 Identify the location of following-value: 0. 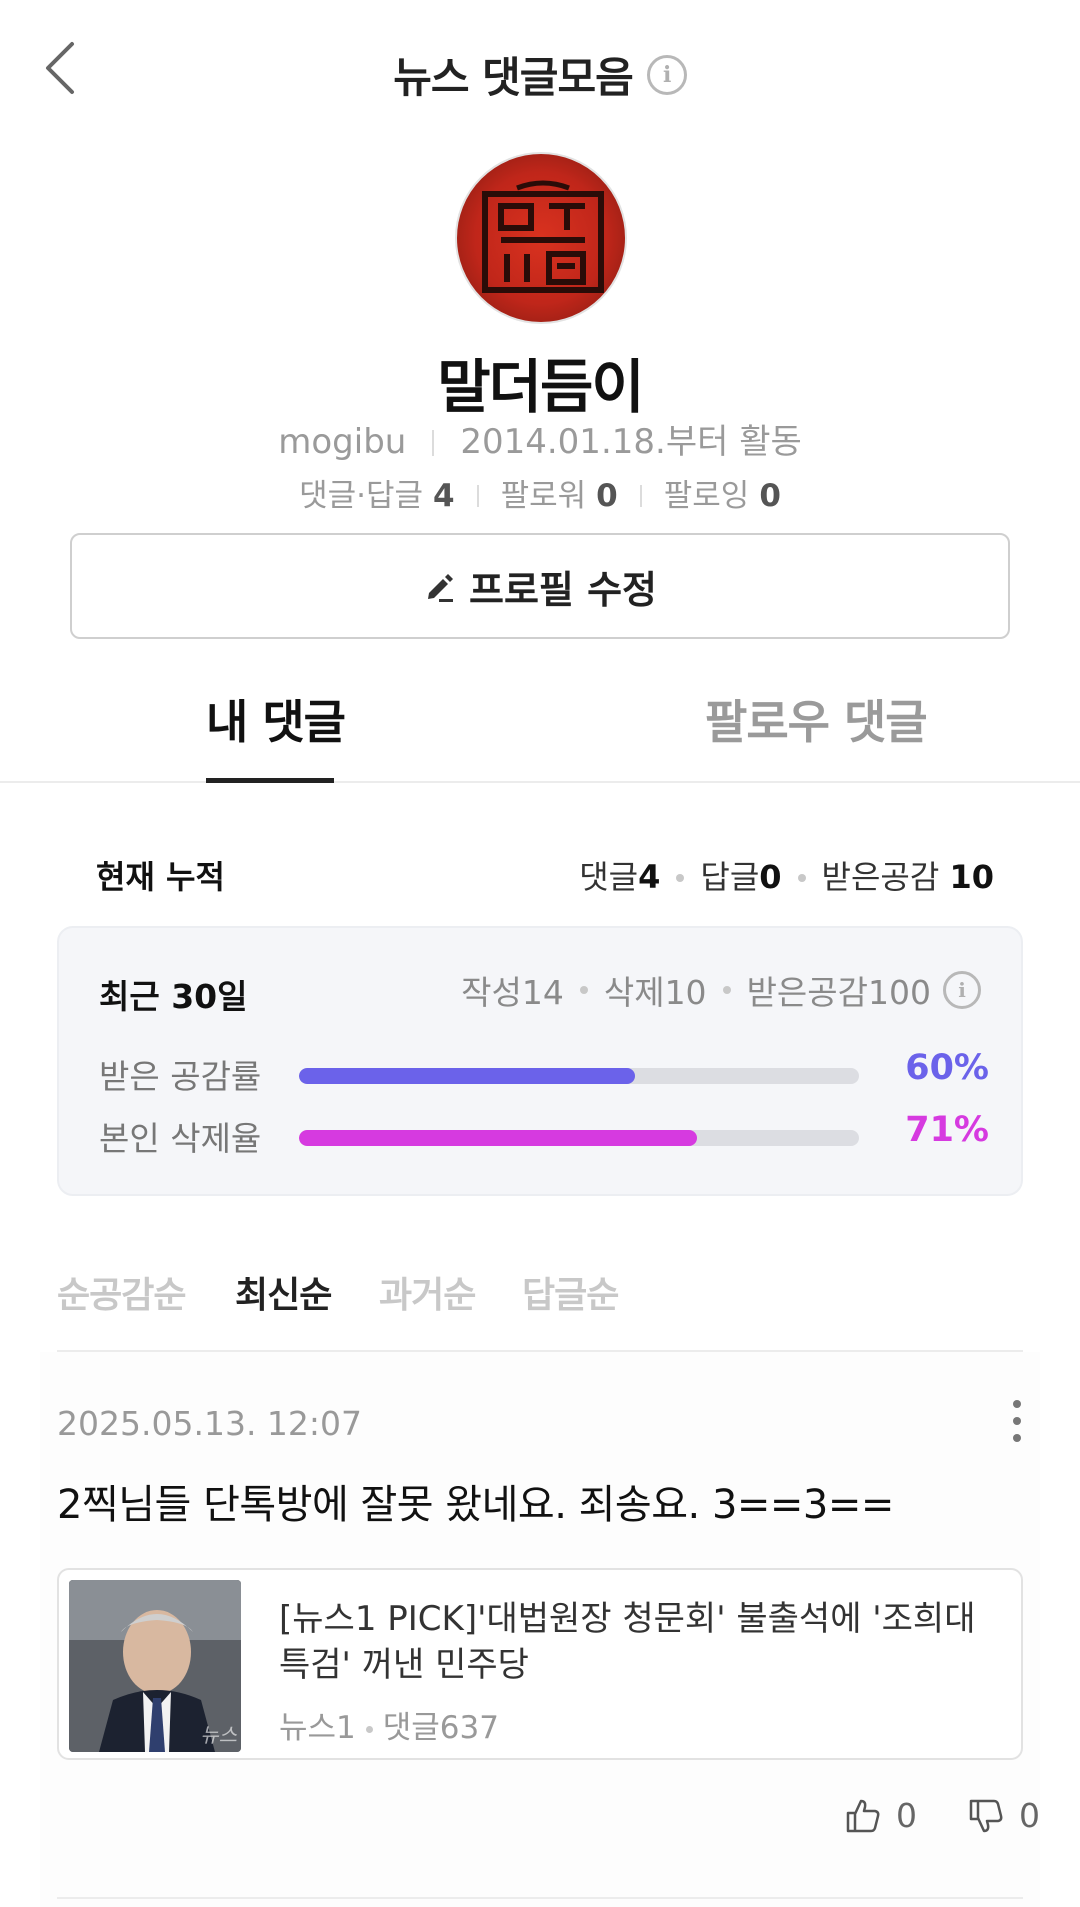
(770, 496).